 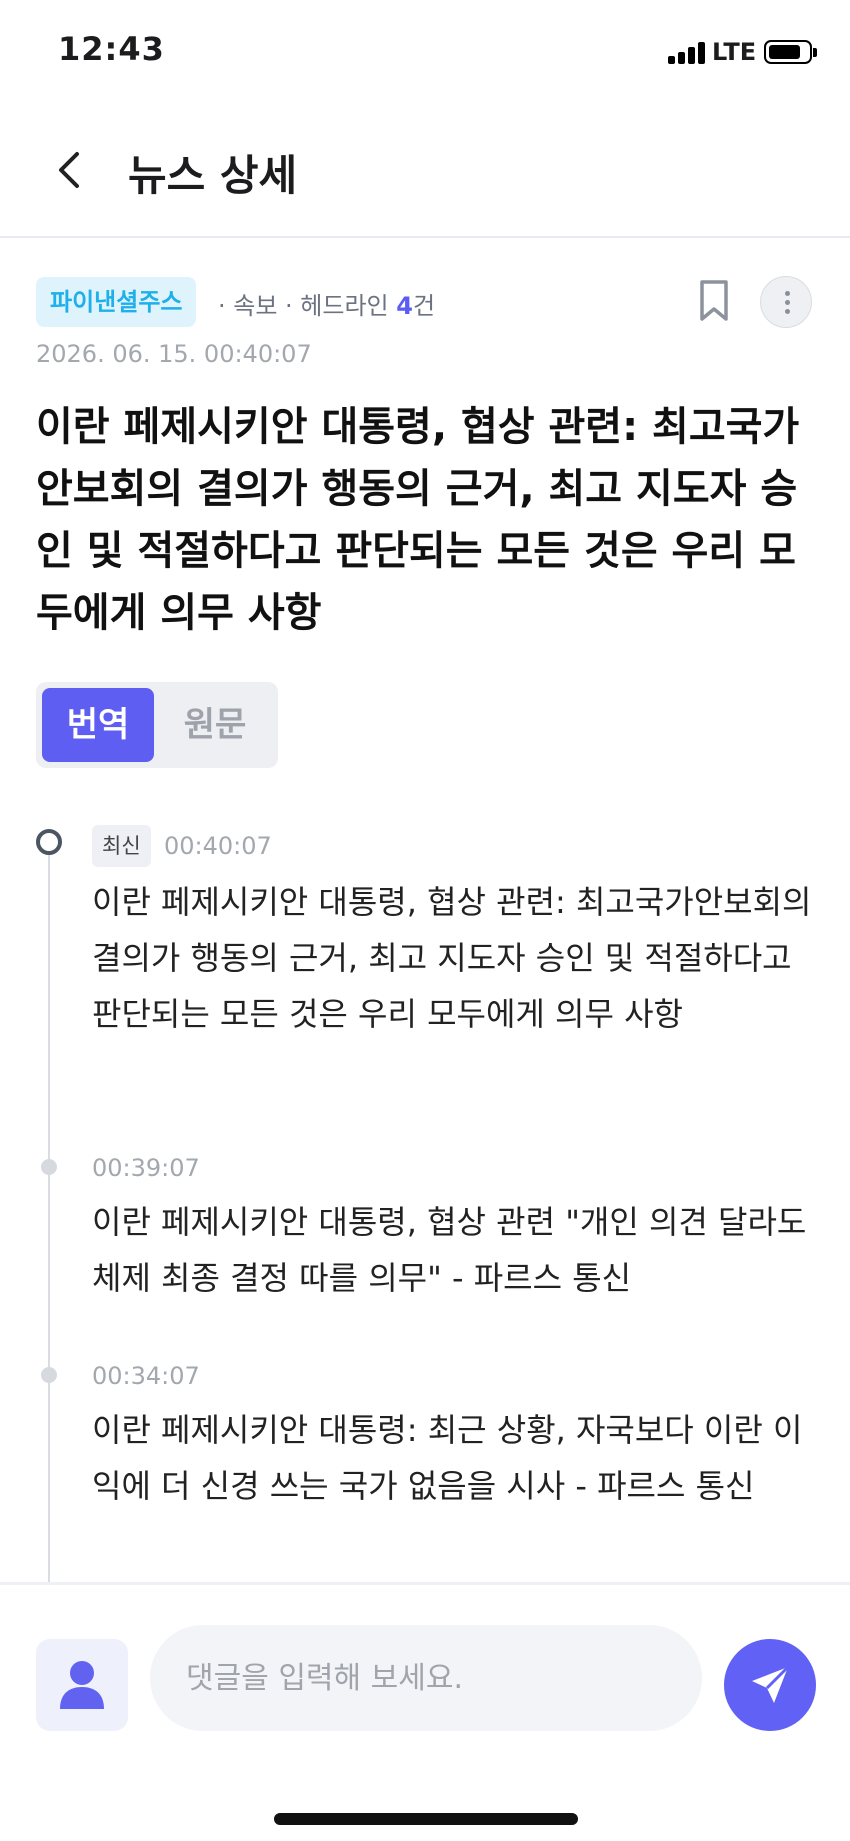 I want to click on battery-icon, so click(x=790, y=52).